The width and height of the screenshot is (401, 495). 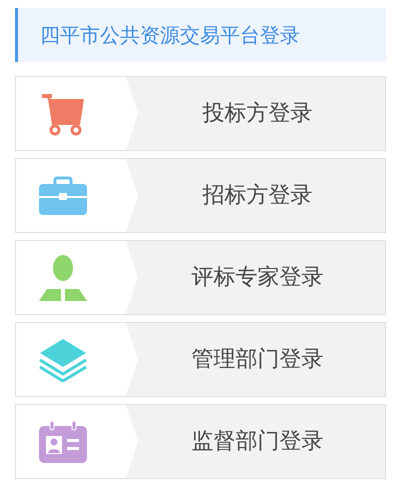 I want to click on cart-icon, so click(x=63, y=114).